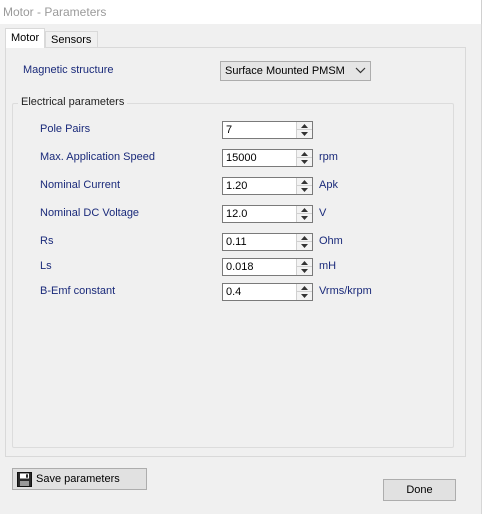 The width and height of the screenshot is (482, 523). What do you see at coordinates (236, 242) in the screenshot?
I see `rs-value: 0.11` at bounding box center [236, 242].